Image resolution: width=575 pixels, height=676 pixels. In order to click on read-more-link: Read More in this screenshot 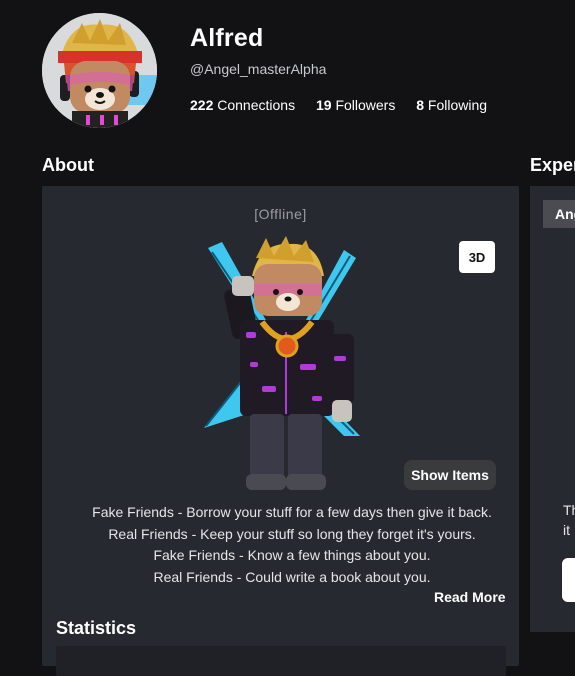, I will do `click(470, 597)`.